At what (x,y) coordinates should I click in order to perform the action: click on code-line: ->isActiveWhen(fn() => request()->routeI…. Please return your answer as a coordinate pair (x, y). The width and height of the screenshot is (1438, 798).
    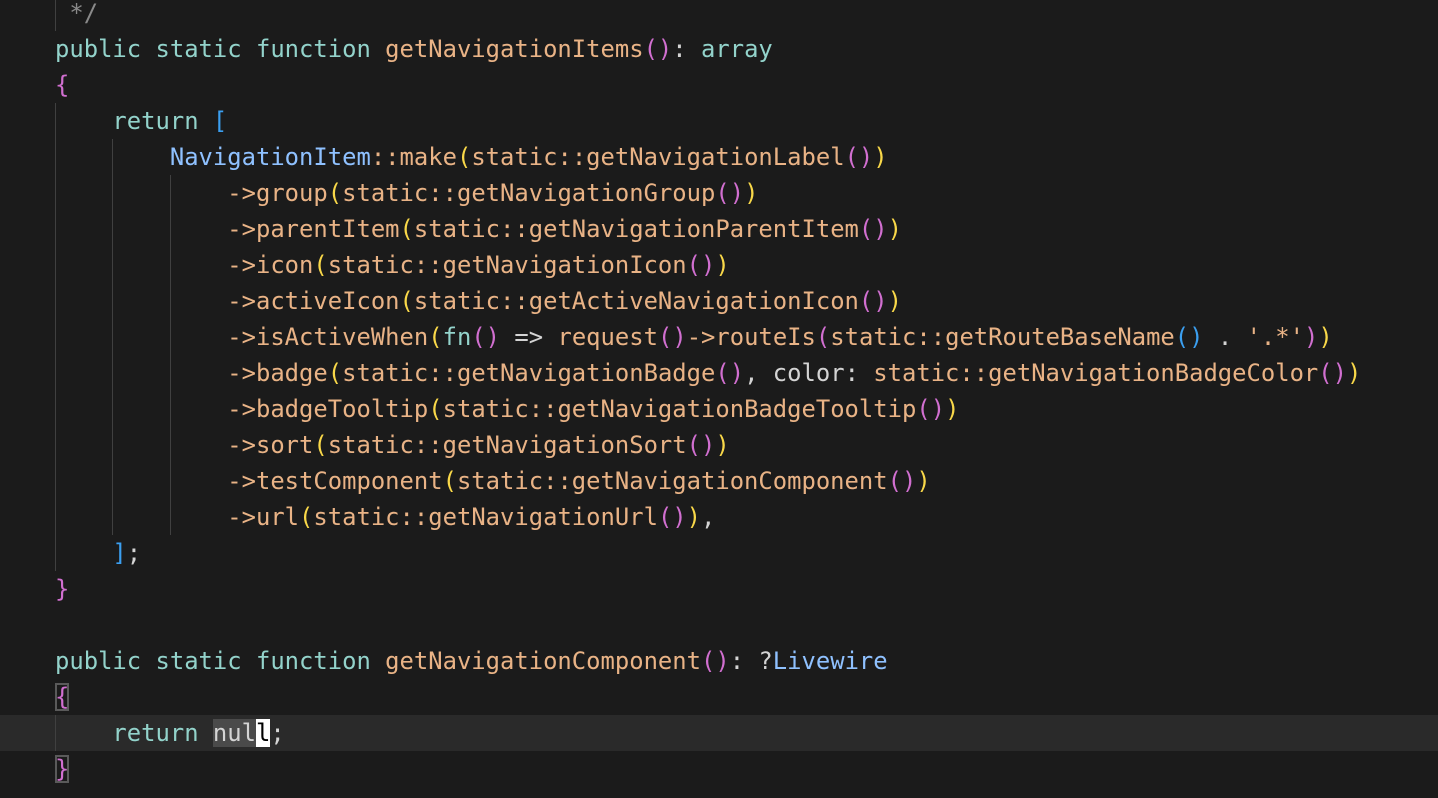
    Looking at the image, I should click on (719, 337).